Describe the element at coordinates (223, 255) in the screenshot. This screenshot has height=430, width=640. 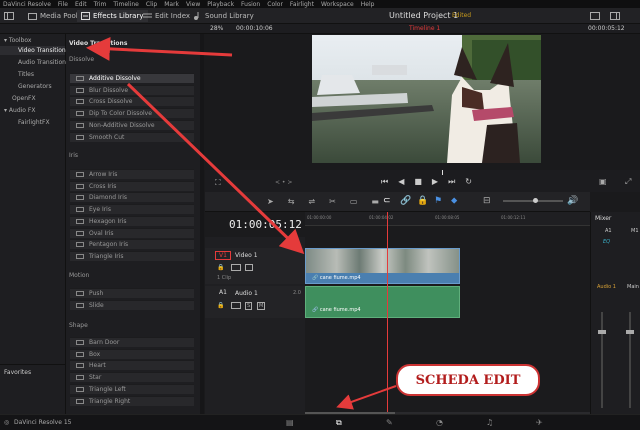
I see `v1-tag: V1` at that location.